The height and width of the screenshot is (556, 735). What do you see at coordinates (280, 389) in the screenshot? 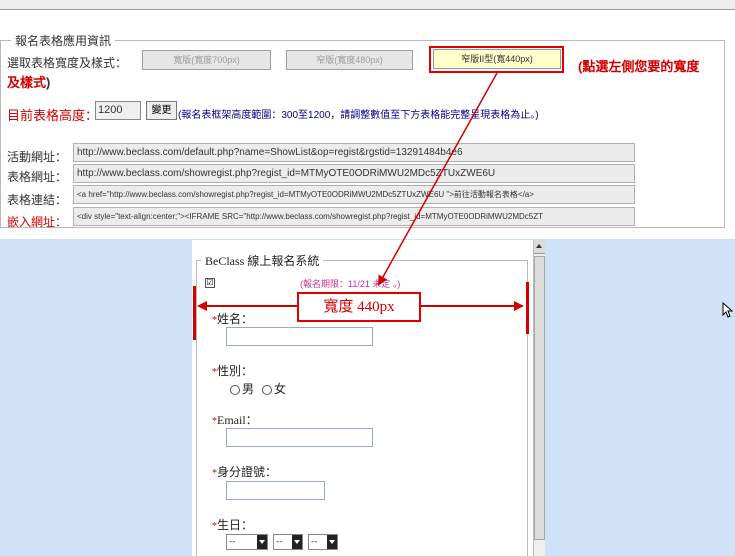
I see `gender-female-label: 女` at bounding box center [280, 389].